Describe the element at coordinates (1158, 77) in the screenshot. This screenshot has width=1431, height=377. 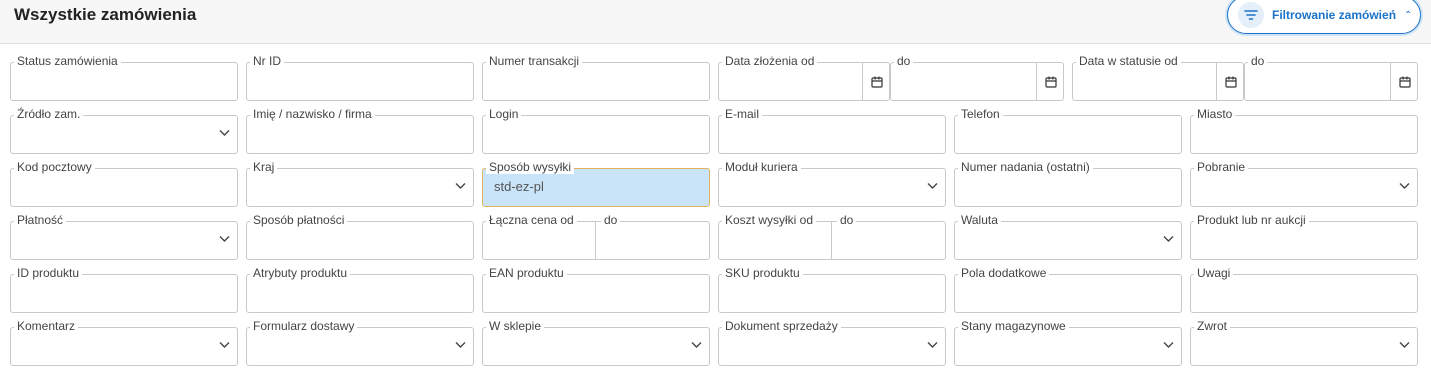
I see `status-date-from-input: Data w statusie od` at that location.